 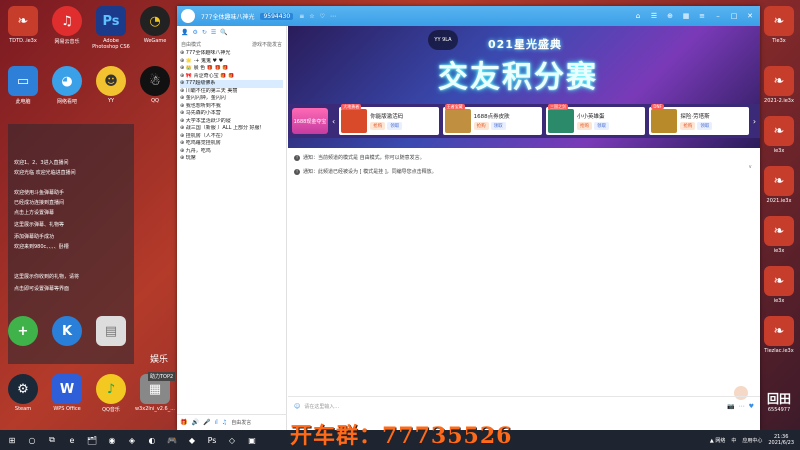 I want to click on ime-tray: 中, so click(x=733, y=440).